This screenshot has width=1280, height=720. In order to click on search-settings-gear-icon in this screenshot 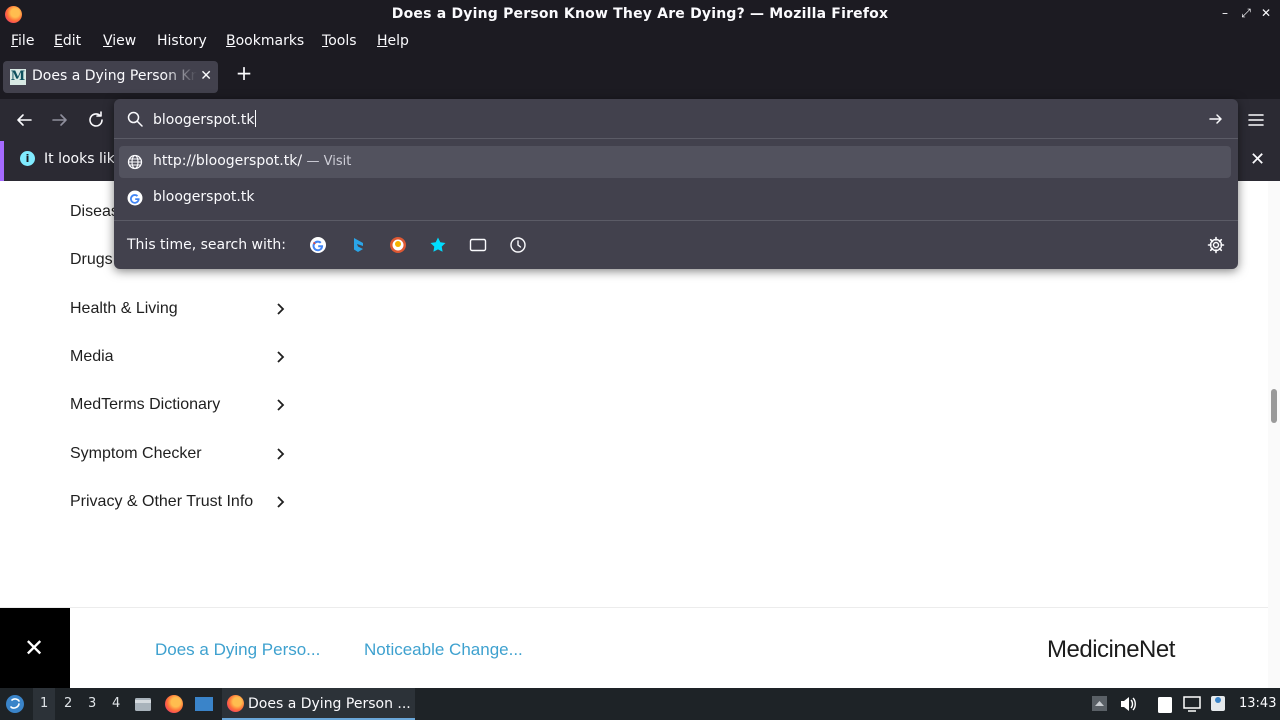, I will do `click(1216, 245)`.